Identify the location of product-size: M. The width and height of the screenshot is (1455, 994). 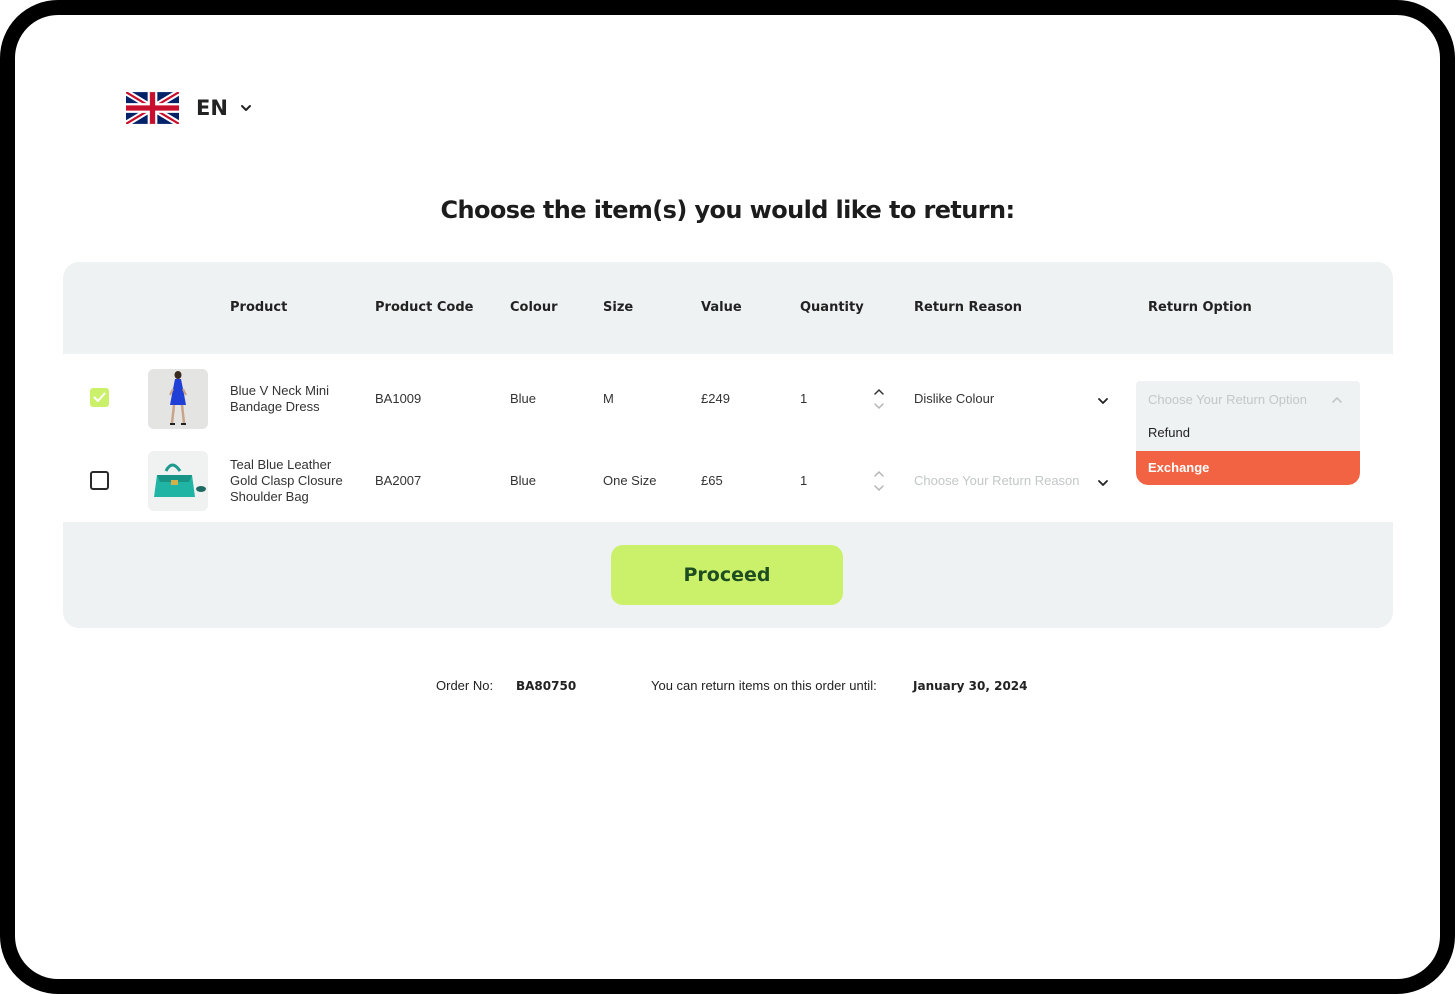
(608, 398).